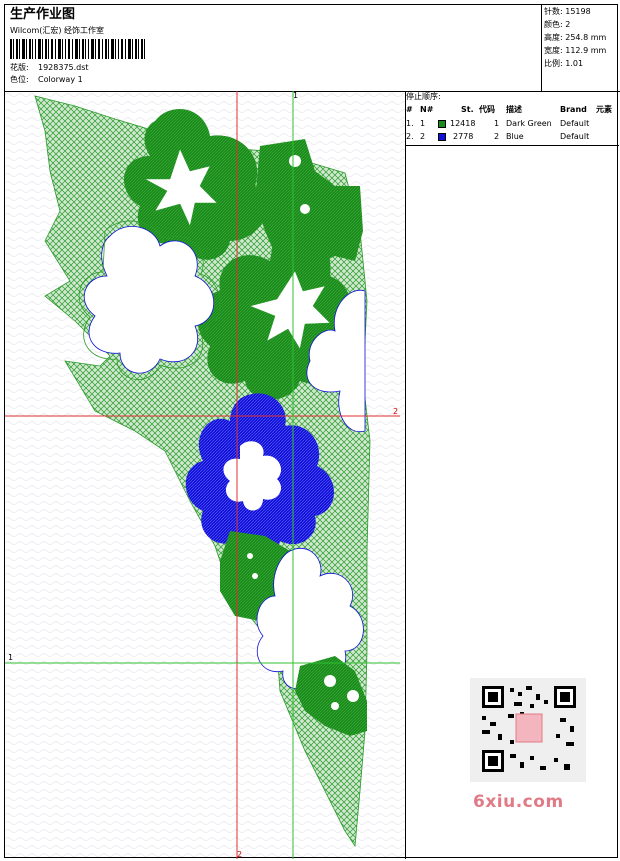  What do you see at coordinates (604, 109) in the screenshot?
I see `column-element: 元素` at bounding box center [604, 109].